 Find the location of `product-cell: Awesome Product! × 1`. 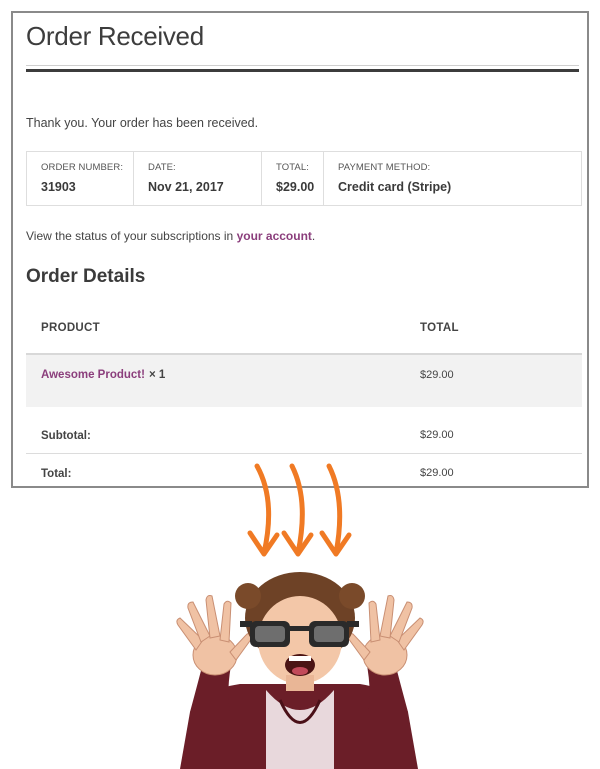

product-cell: Awesome Product! × 1 is located at coordinates (103, 375).